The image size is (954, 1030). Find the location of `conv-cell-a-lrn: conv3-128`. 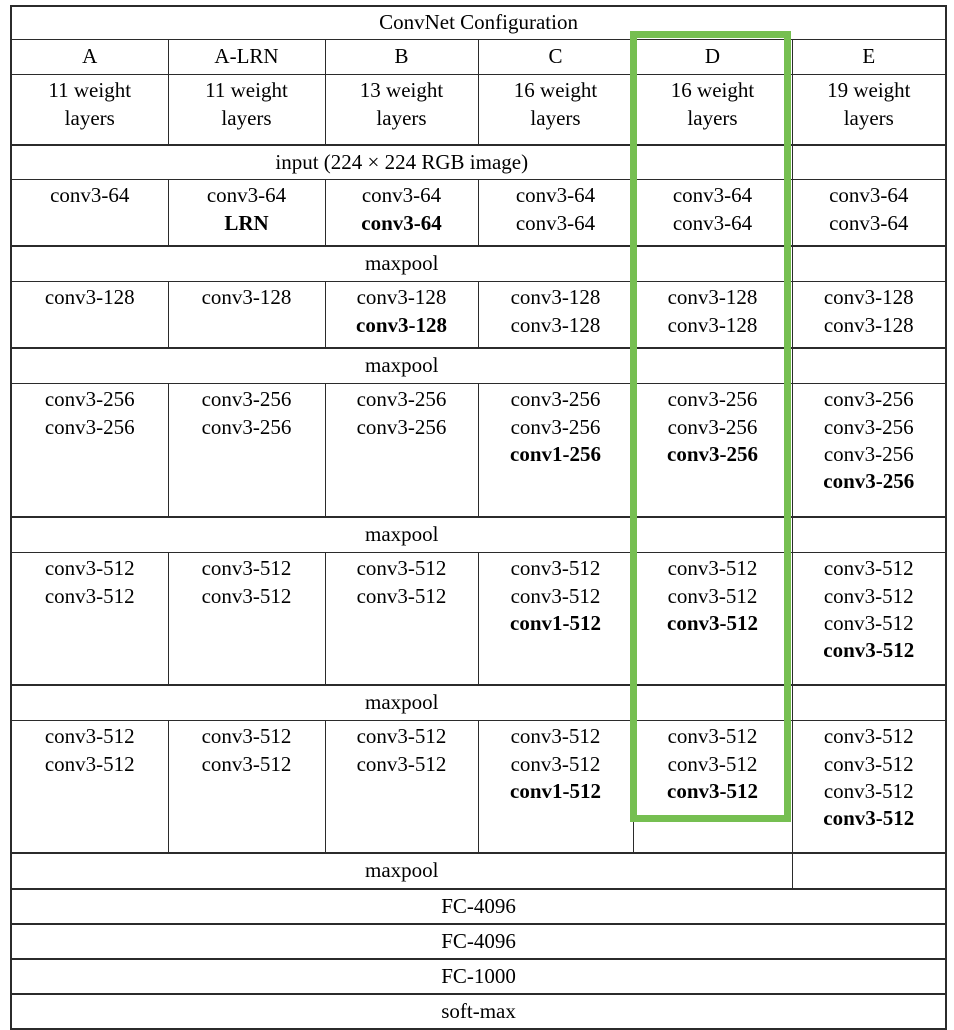

conv-cell-a-lrn: conv3-128 is located at coordinates (246, 315).